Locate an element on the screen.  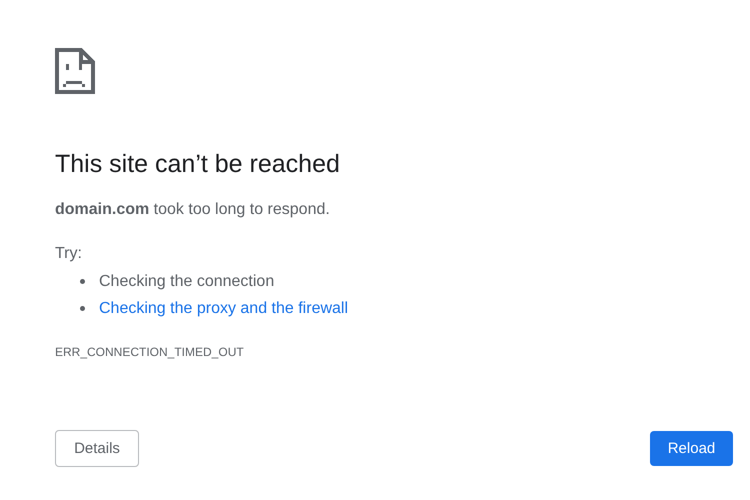
suggestion-link: Checking the proxy and the firewall is located at coordinates (223, 309).